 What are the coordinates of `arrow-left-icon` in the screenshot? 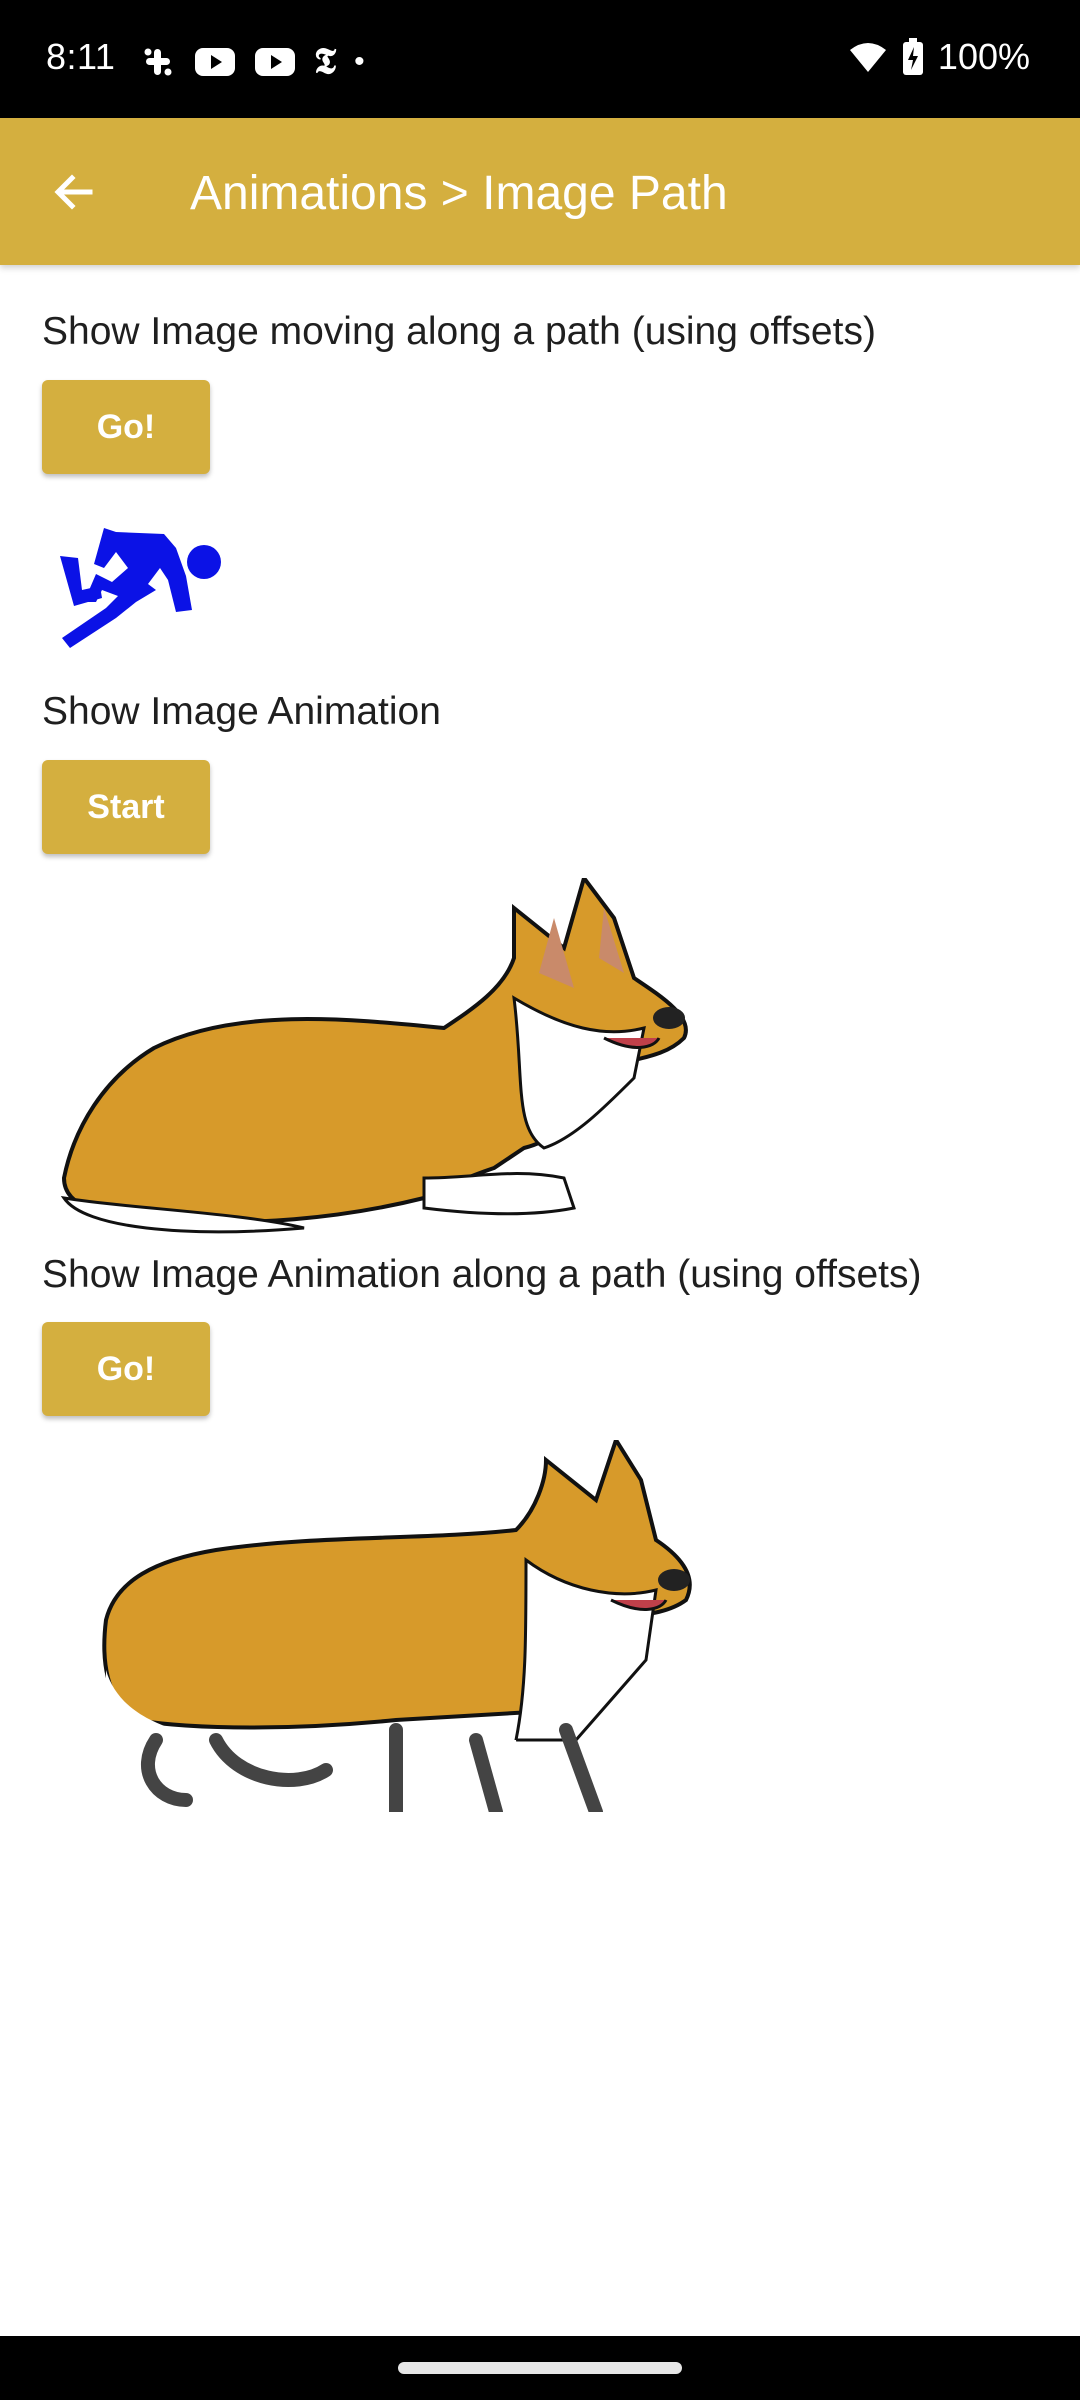 It's located at (73, 192).